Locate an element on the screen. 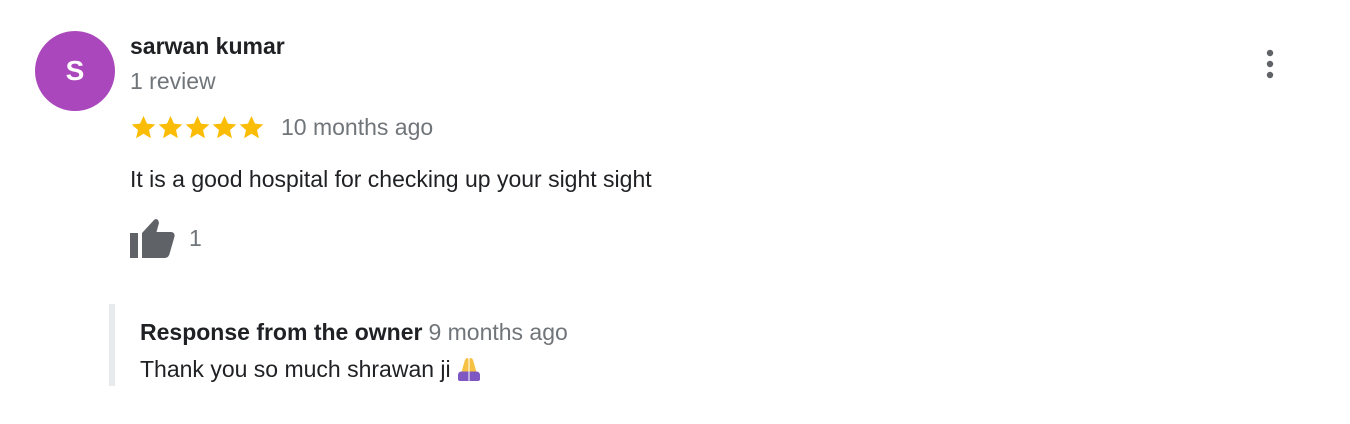  owner-response-body: Thank you so much shrawan ji is located at coordinates (312, 369).